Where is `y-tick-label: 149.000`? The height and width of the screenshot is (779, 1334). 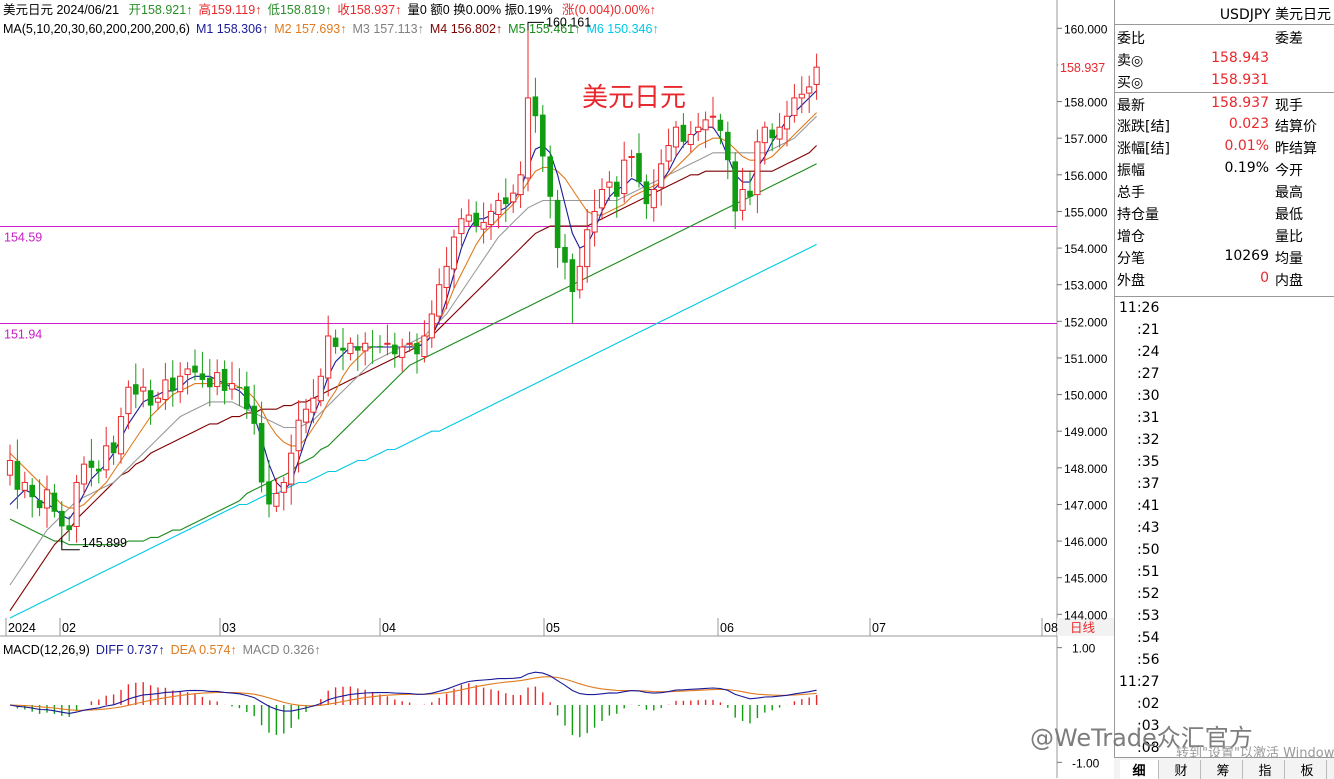 y-tick-label: 149.000 is located at coordinates (1086, 432).